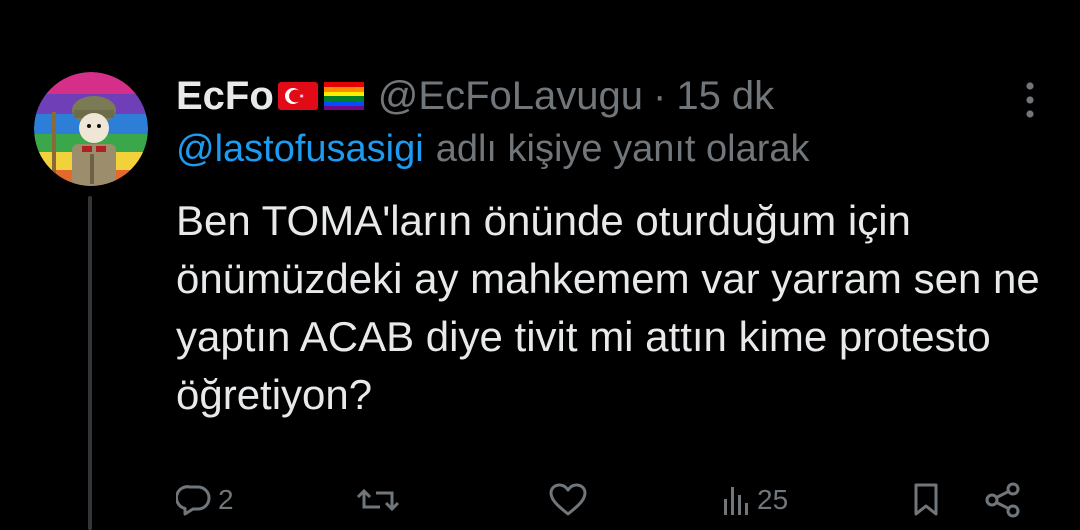  Describe the element at coordinates (773, 499) in the screenshot. I see `view-count: 25` at that location.